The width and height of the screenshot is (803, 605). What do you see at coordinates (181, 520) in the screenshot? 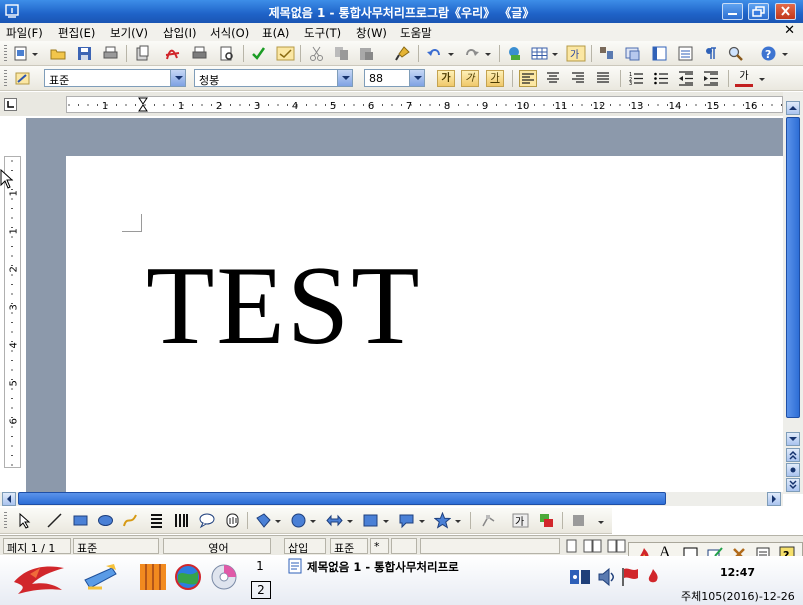
I see `vertical-text-icon` at bounding box center [181, 520].